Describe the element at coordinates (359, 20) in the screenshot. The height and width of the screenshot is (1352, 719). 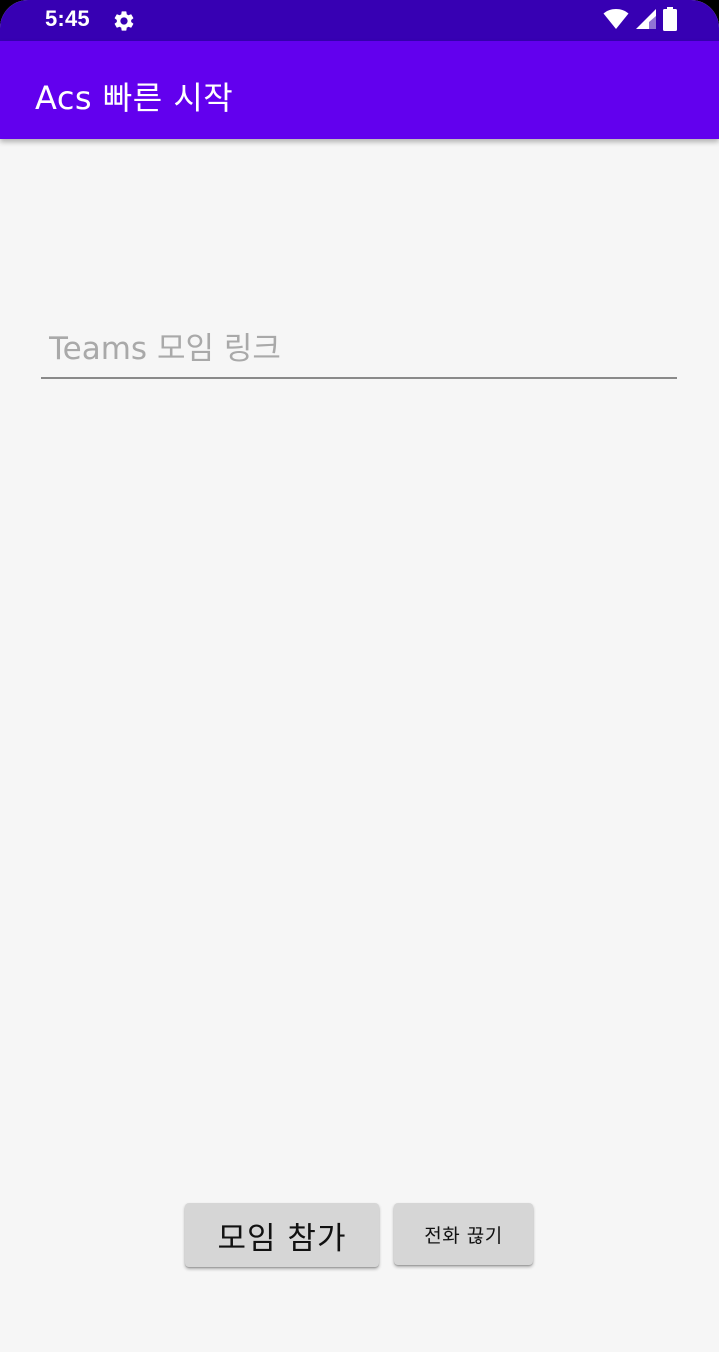
I see `status-bar: 5:45` at that location.